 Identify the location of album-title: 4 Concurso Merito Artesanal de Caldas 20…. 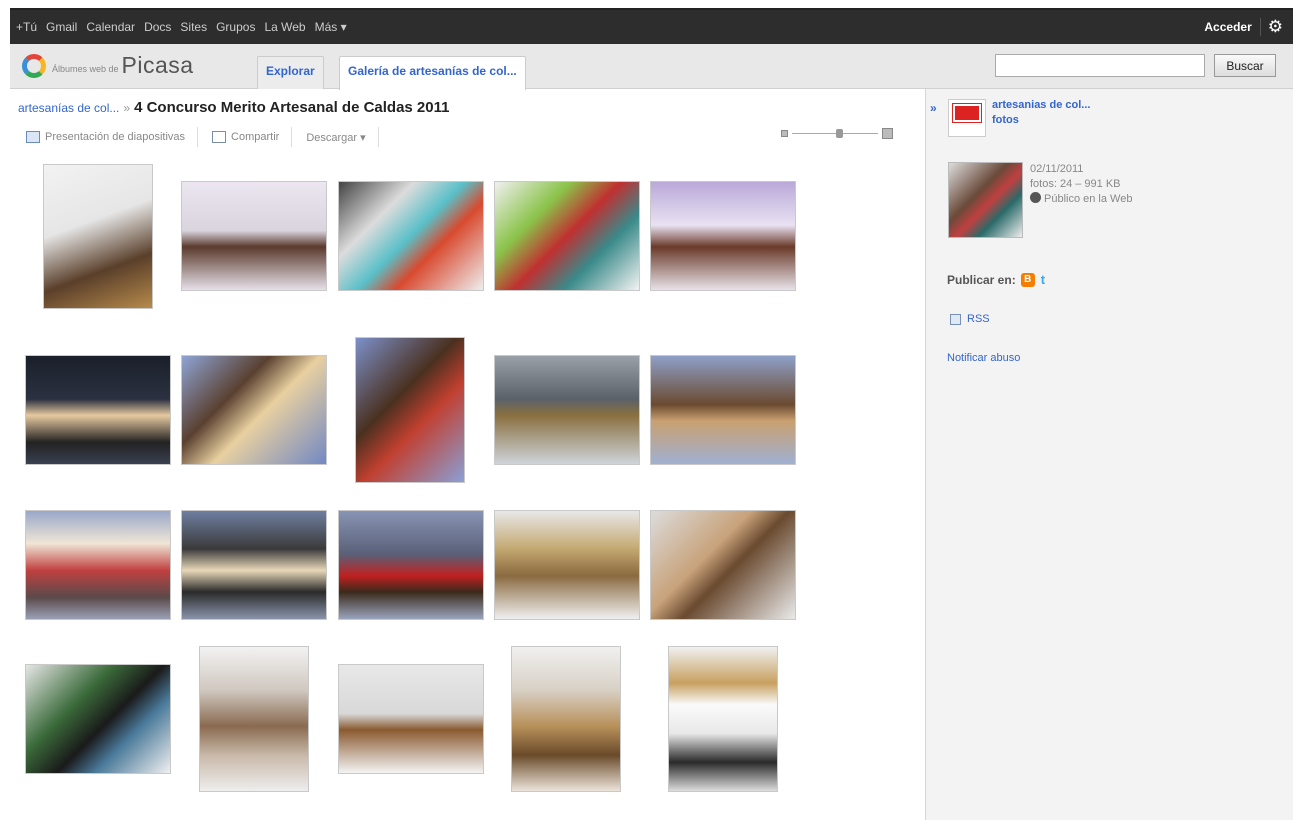
(292, 107).